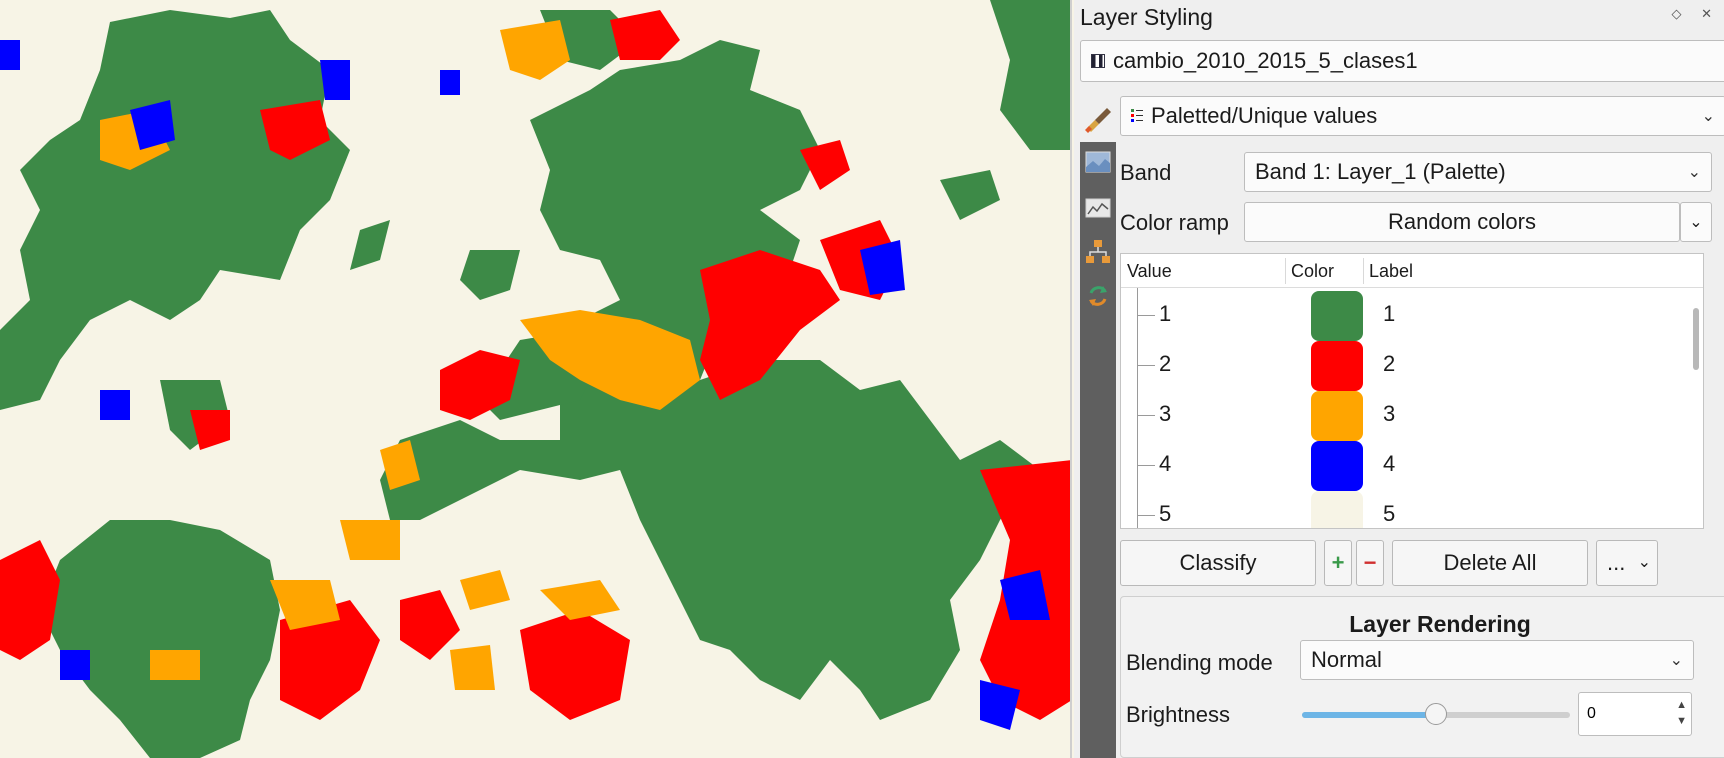  Describe the element at coordinates (1389, 464) in the screenshot. I see `row-label: 4` at that location.